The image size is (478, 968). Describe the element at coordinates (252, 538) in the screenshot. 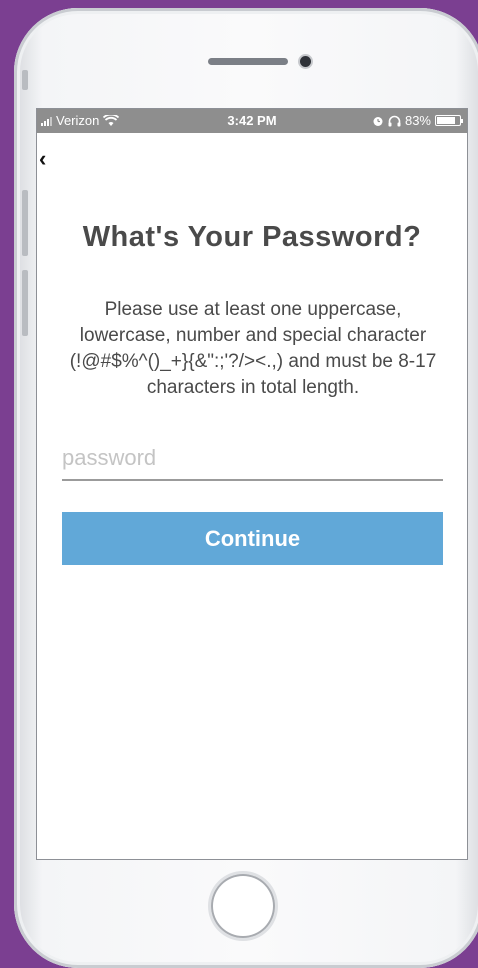

I see `continue-button: Continue` at that location.